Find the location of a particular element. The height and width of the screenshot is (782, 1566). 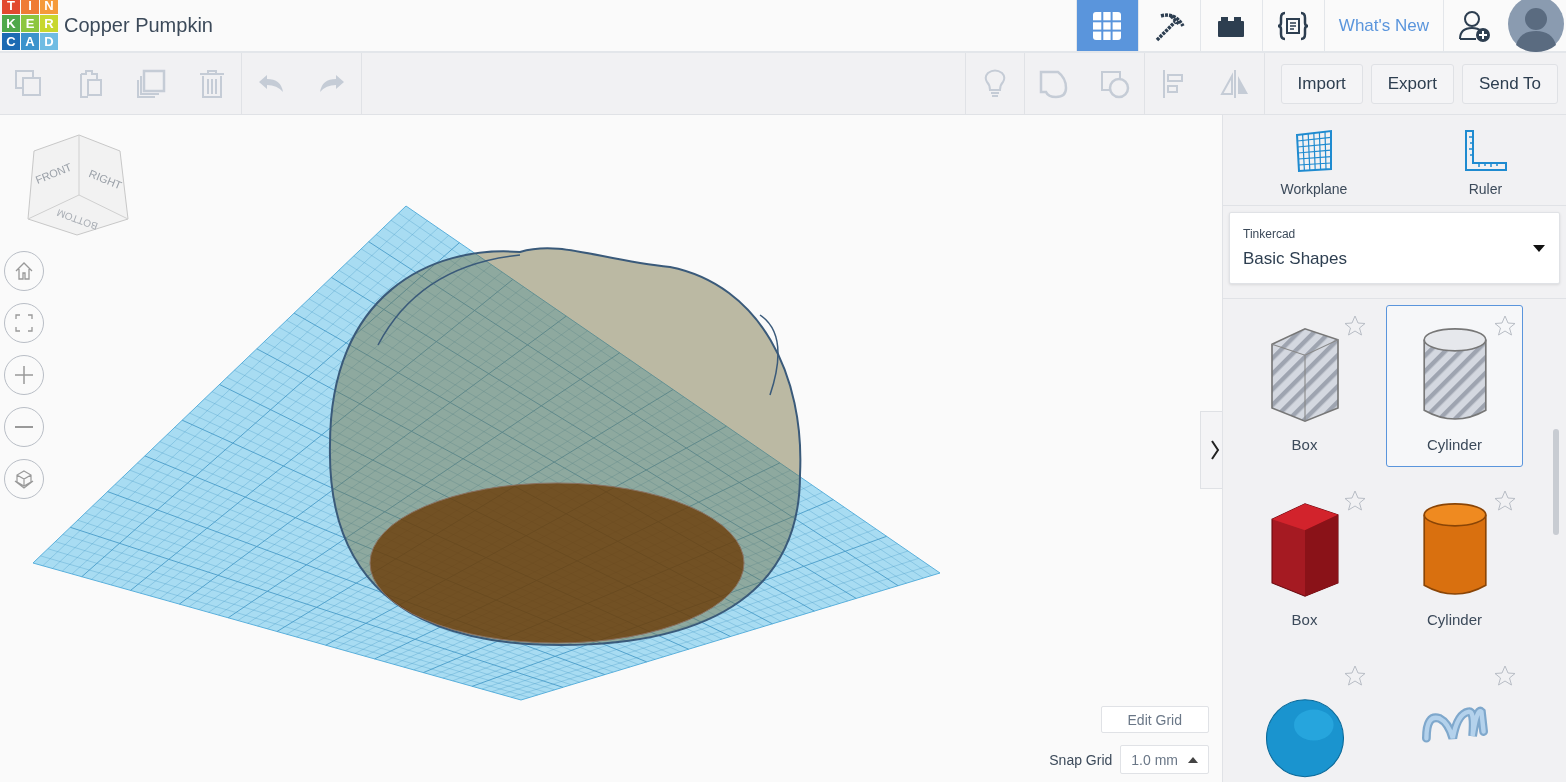

chevron-icon is located at coordinates (1215, 450).